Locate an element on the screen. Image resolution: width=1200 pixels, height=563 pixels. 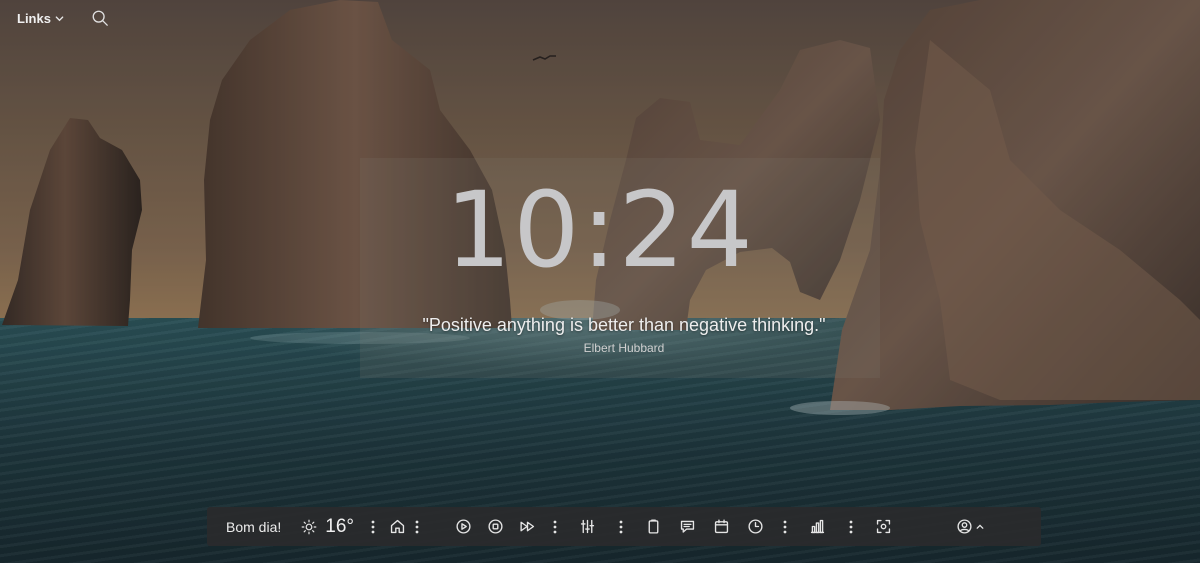
notes-button is located at coordinates (688, 527).